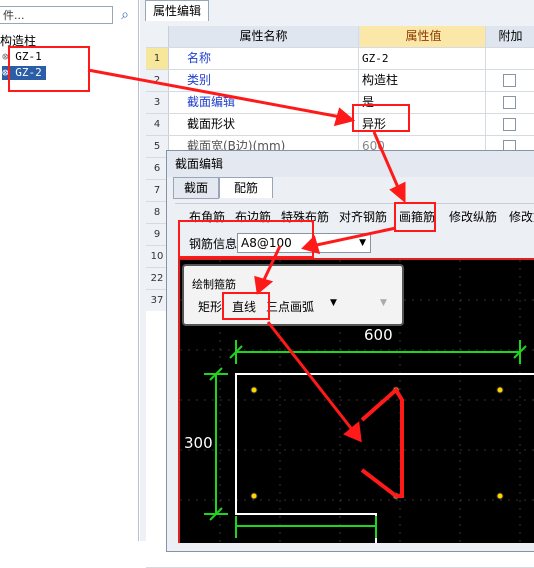  I want to click on search-icon: ⌕, so click(125, 15).